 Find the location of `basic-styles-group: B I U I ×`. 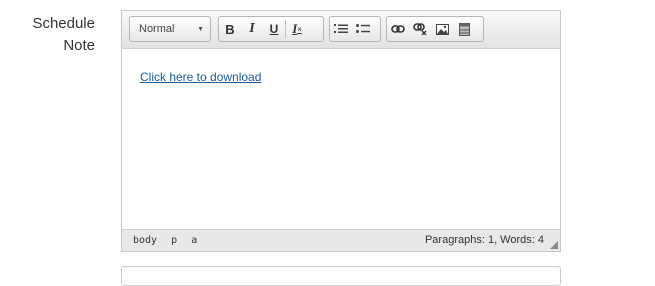

basic-styles-group: B I U I × is located at coordinates (271, 29).